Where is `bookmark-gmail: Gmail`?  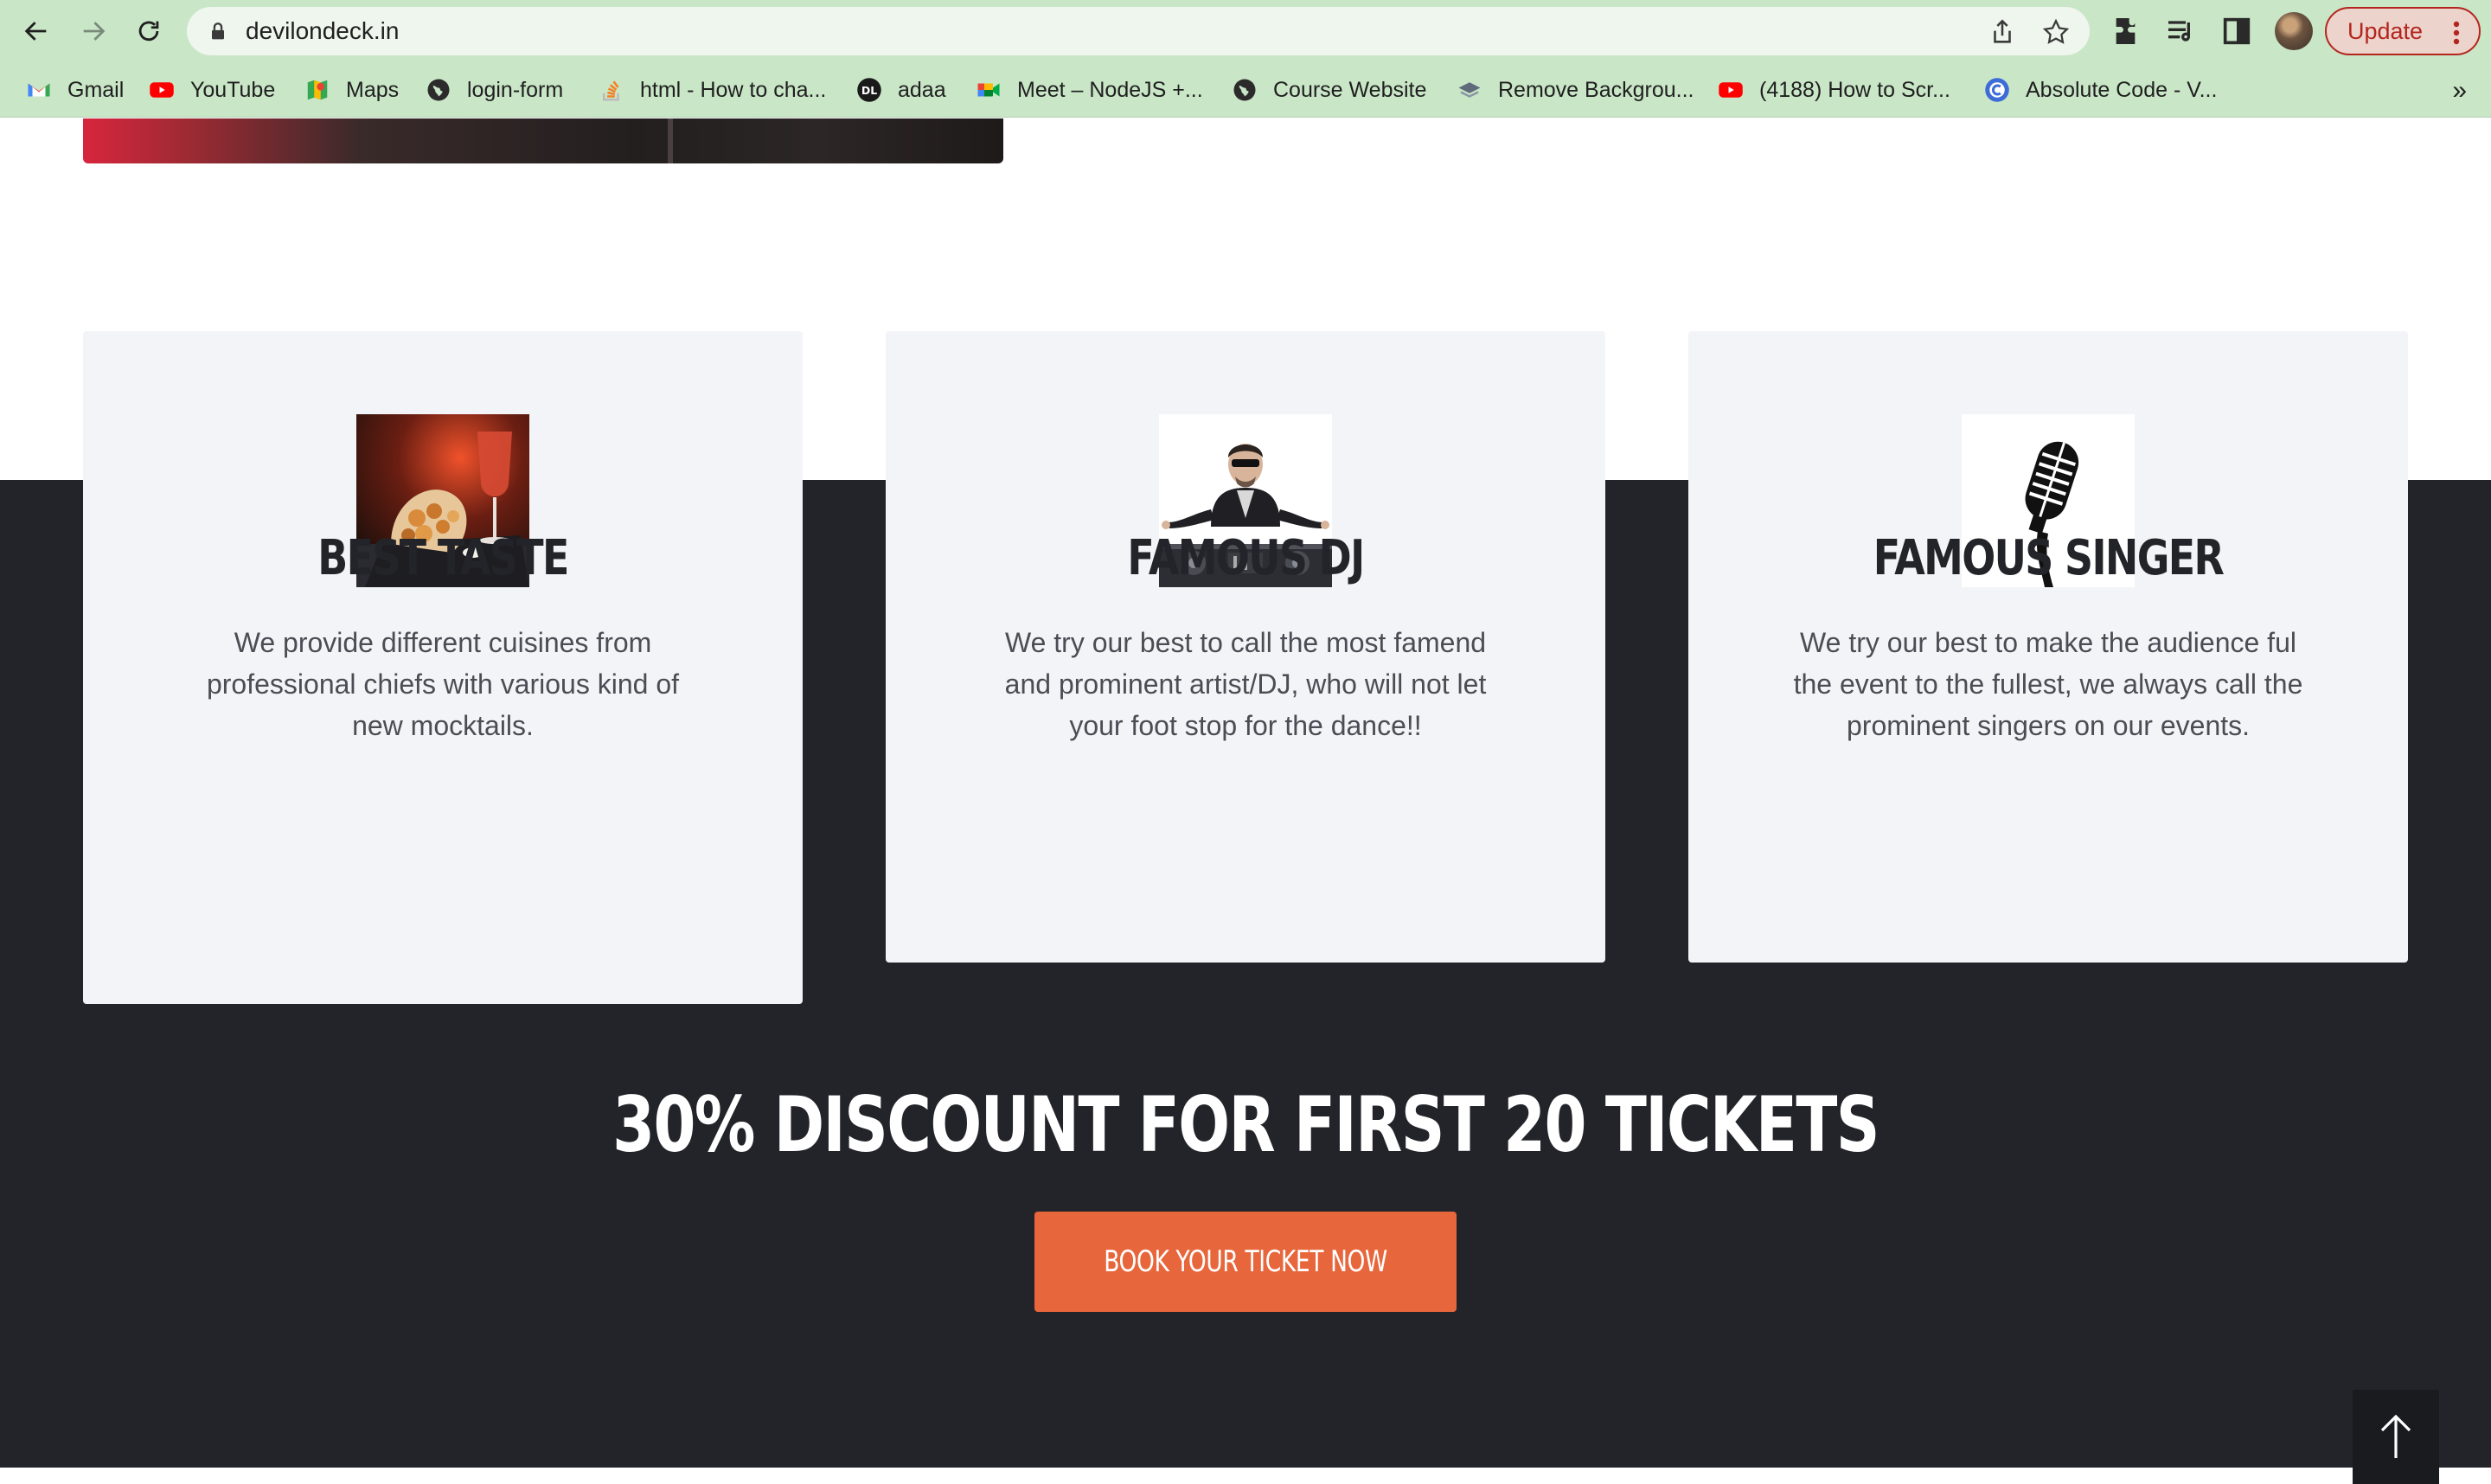 bookmark-gmail: Gmail is located at coordinates (75, 90).